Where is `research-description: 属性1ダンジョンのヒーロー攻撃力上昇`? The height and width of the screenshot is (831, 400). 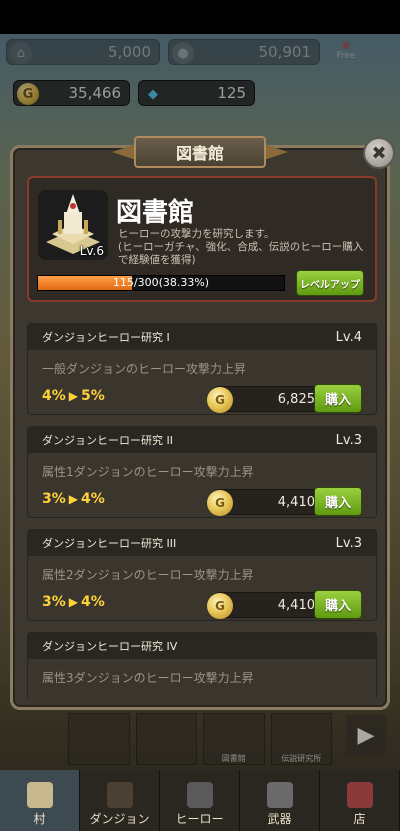
research-description: 属性1ダンジョンのヒーロー攻撃力上昇 is located at coordinates (148, 472).